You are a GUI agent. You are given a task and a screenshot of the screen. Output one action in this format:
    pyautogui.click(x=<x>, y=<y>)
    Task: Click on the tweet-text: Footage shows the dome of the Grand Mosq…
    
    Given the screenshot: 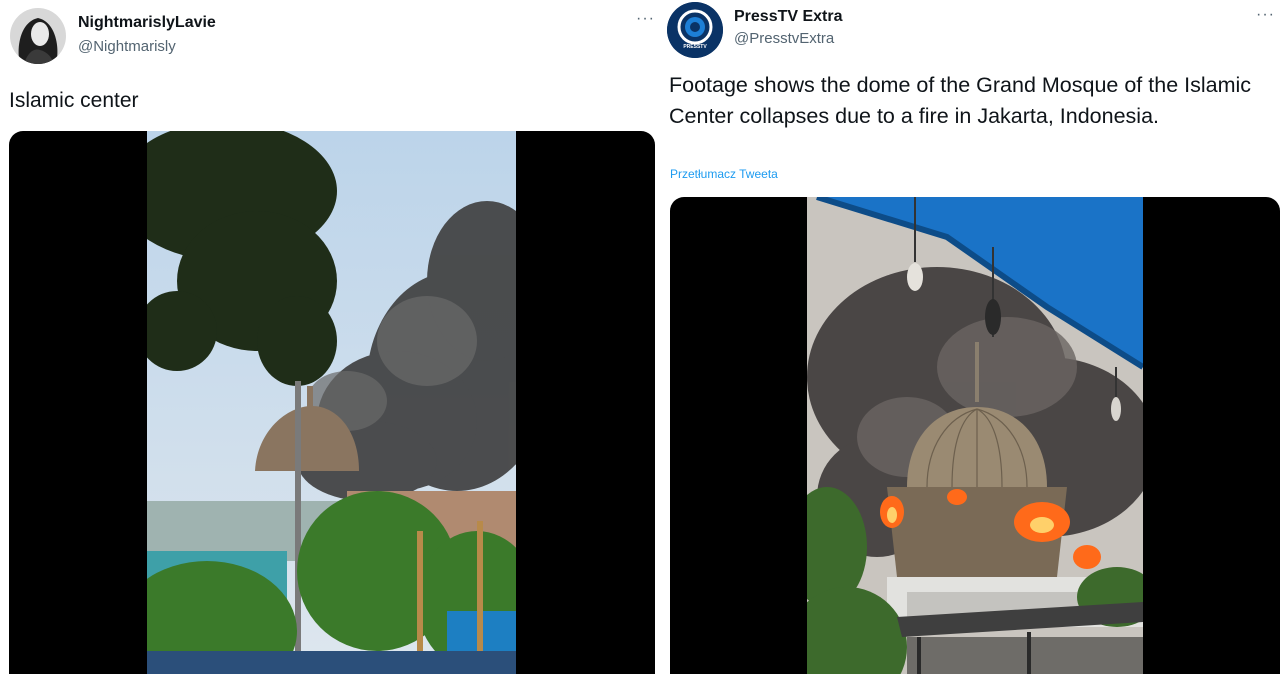 What is the action you would take?
    pyautogui.click(x=960, y=100)
    